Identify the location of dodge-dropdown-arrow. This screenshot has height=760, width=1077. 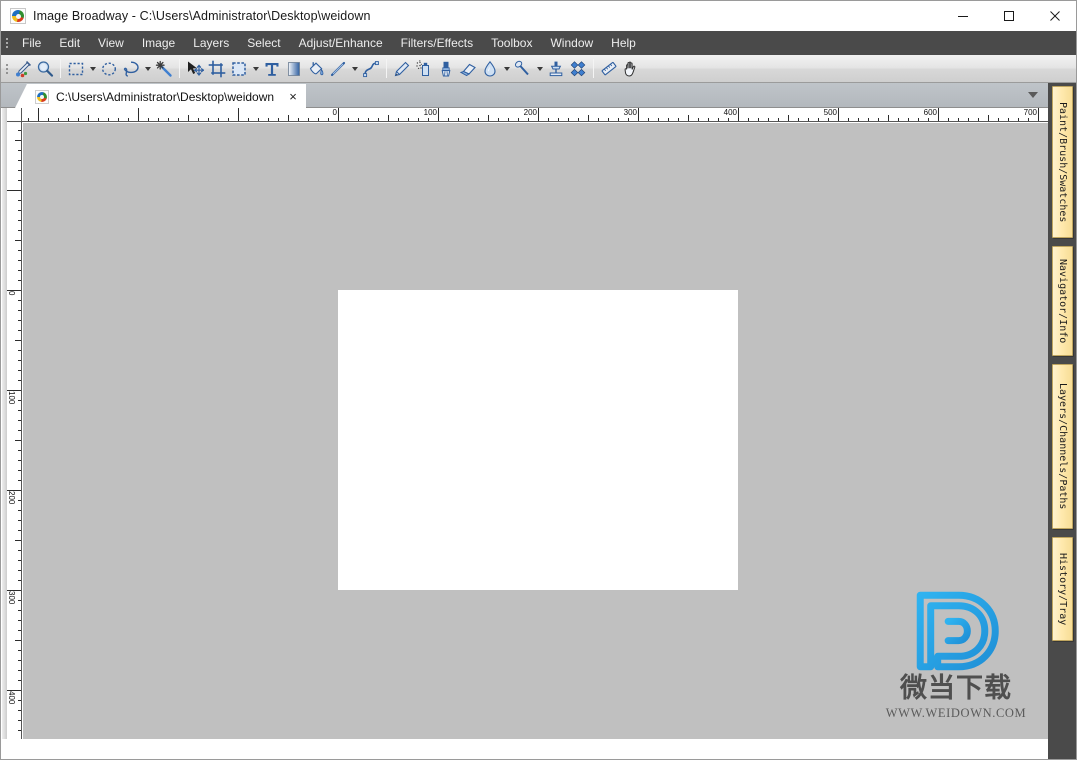
(539, 69).